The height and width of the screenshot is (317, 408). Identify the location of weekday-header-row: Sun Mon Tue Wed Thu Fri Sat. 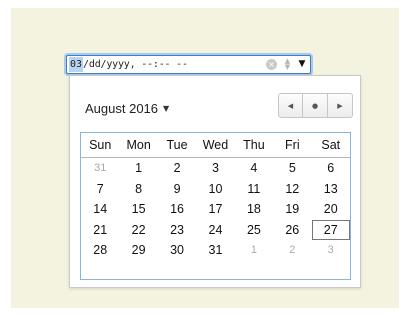
(215, 145).